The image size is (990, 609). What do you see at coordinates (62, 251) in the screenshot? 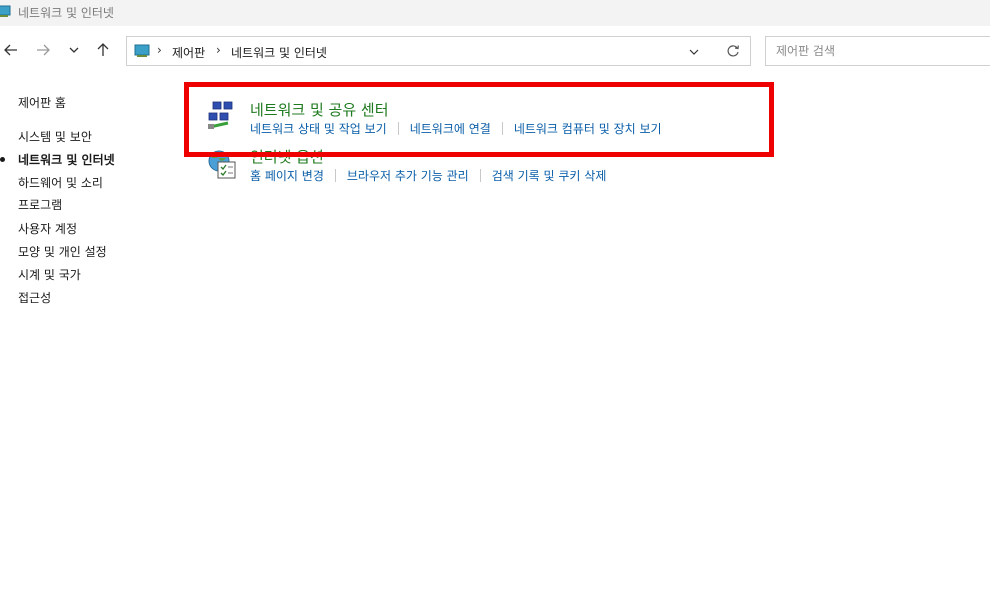
I see `sidebar-item-appearance: 모양 및 개인 설정` at bounding box center [62, 251].